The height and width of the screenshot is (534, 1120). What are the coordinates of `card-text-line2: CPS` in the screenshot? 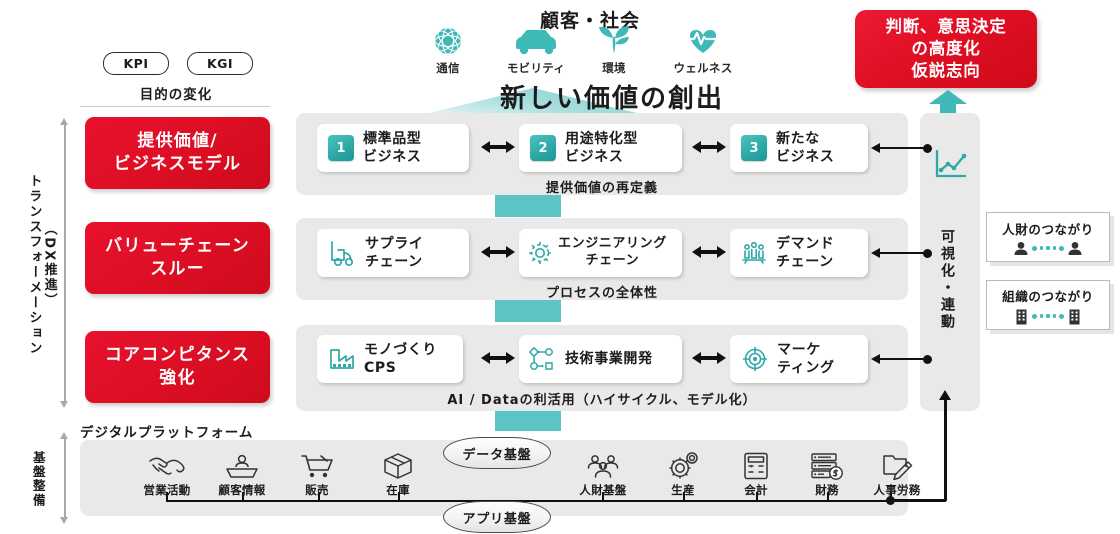 It's located at (380, 368).